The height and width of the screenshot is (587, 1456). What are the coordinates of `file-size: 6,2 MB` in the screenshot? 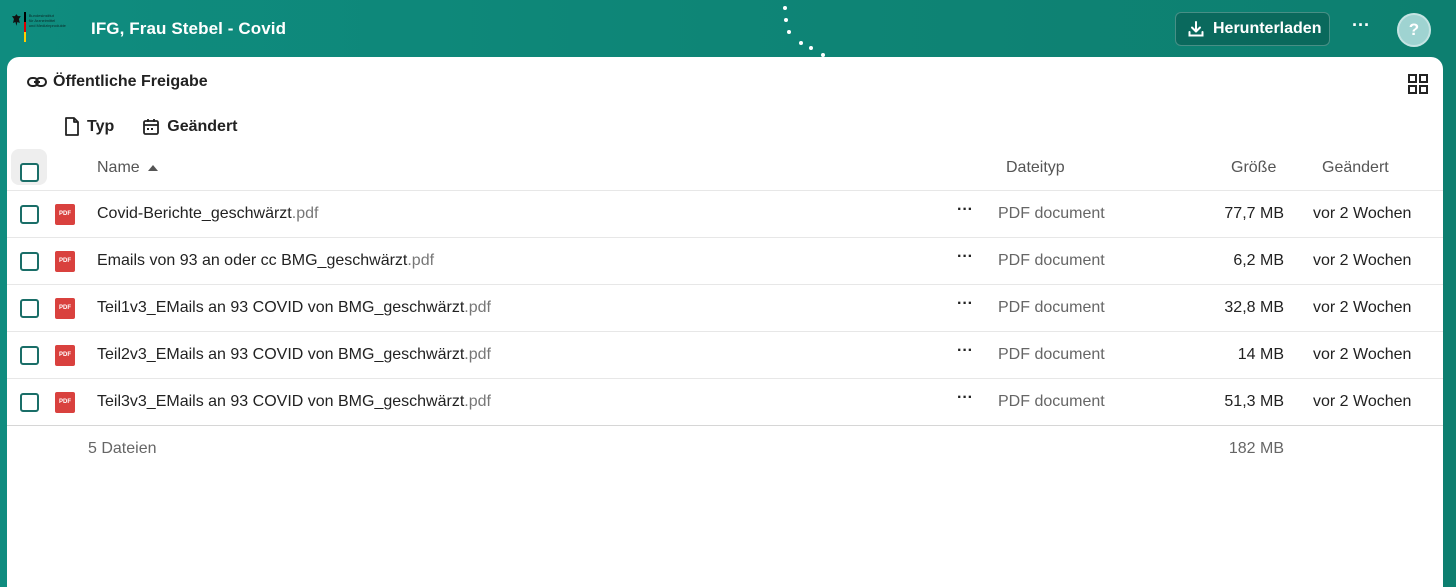 It's located at (1258, 260).